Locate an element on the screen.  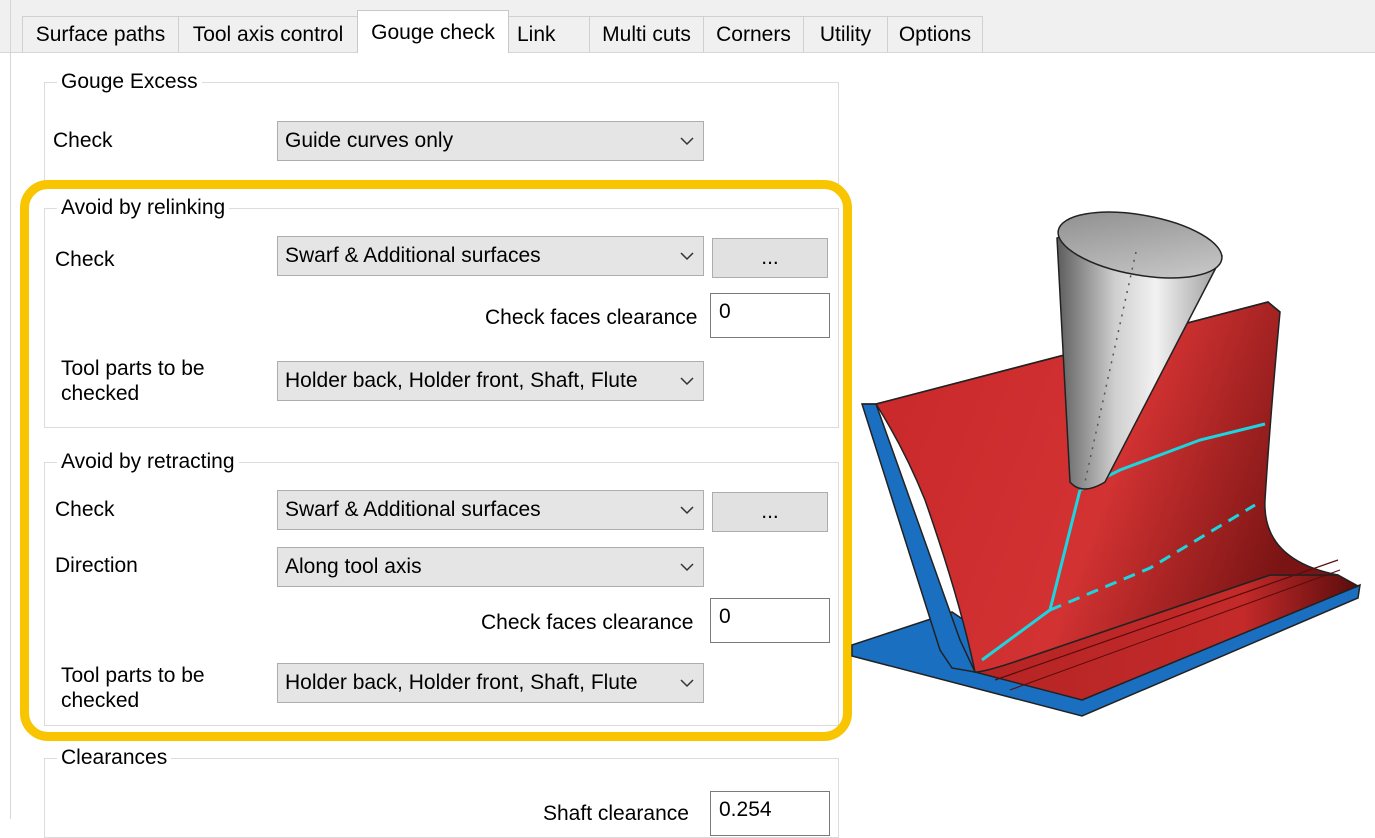
clearances-title: Clearances is located at coordinates (114, 758).